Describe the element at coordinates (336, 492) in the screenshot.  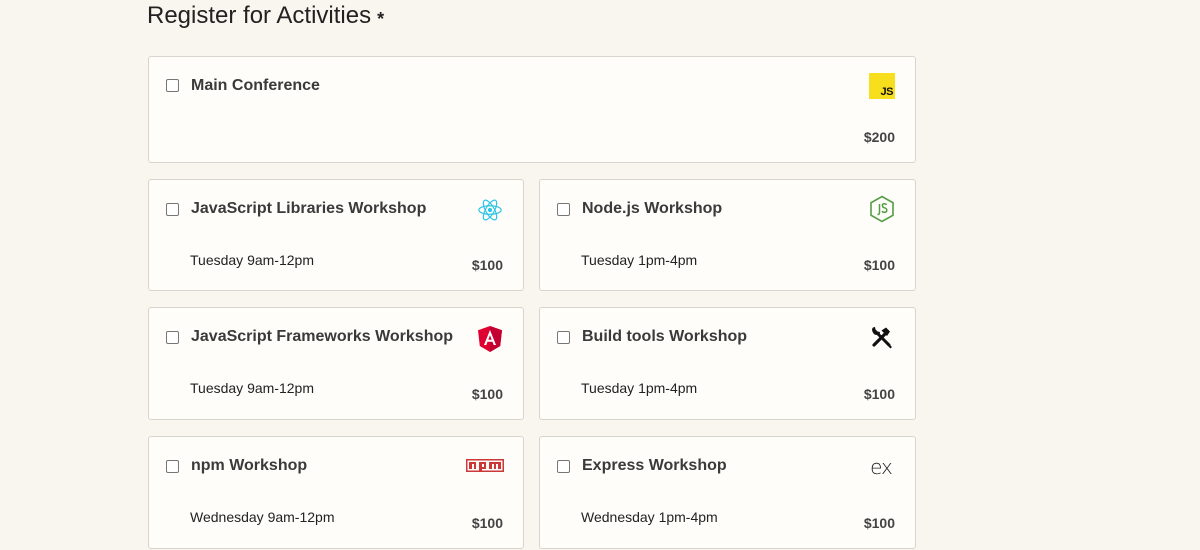
I see `activity-card-npm: npm Workshop Wednesday 9am-12pm $100` at that location.